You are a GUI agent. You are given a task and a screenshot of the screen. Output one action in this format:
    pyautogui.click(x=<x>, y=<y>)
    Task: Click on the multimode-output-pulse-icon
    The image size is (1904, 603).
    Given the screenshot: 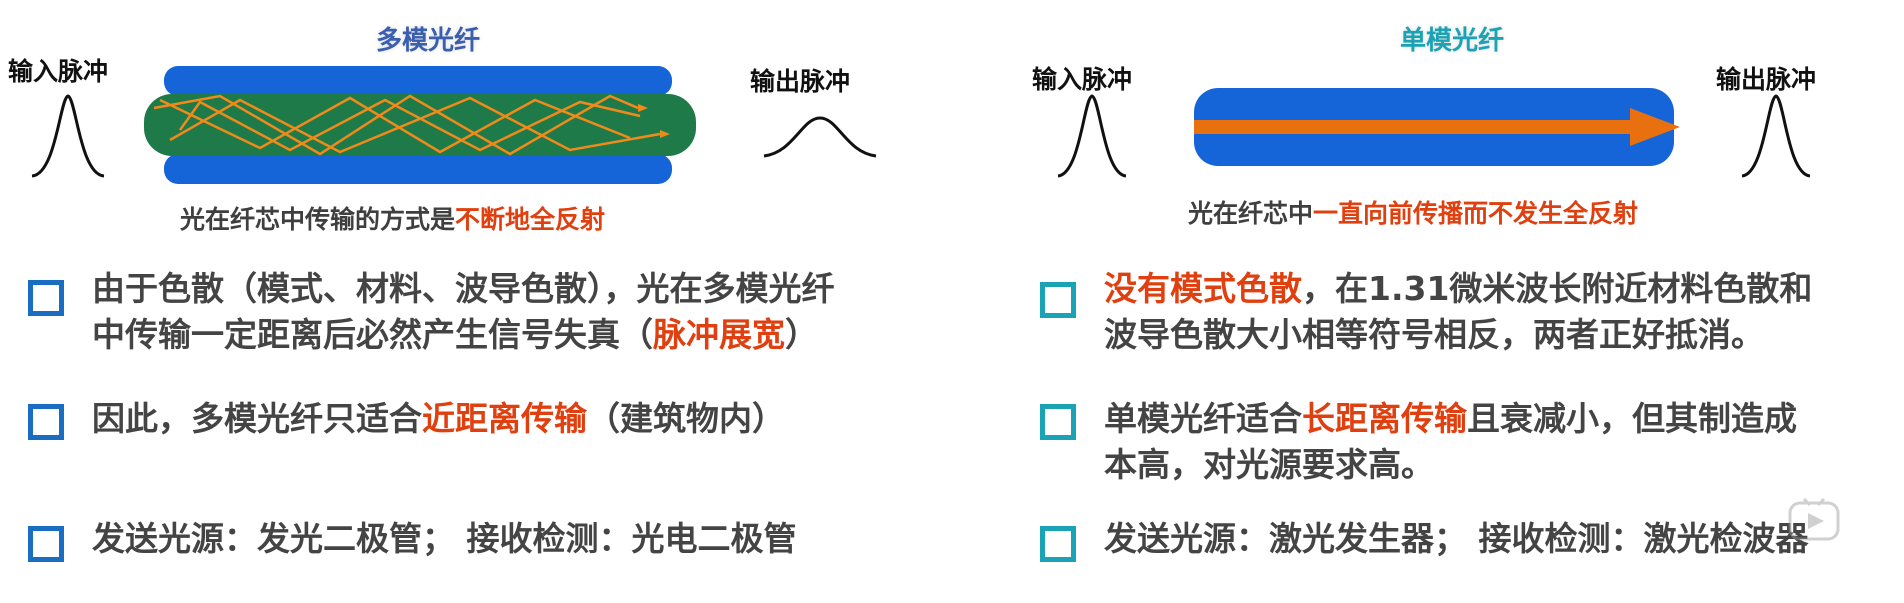 What is the action you would take?
    pyautogui.click(x=820, y=137)
    